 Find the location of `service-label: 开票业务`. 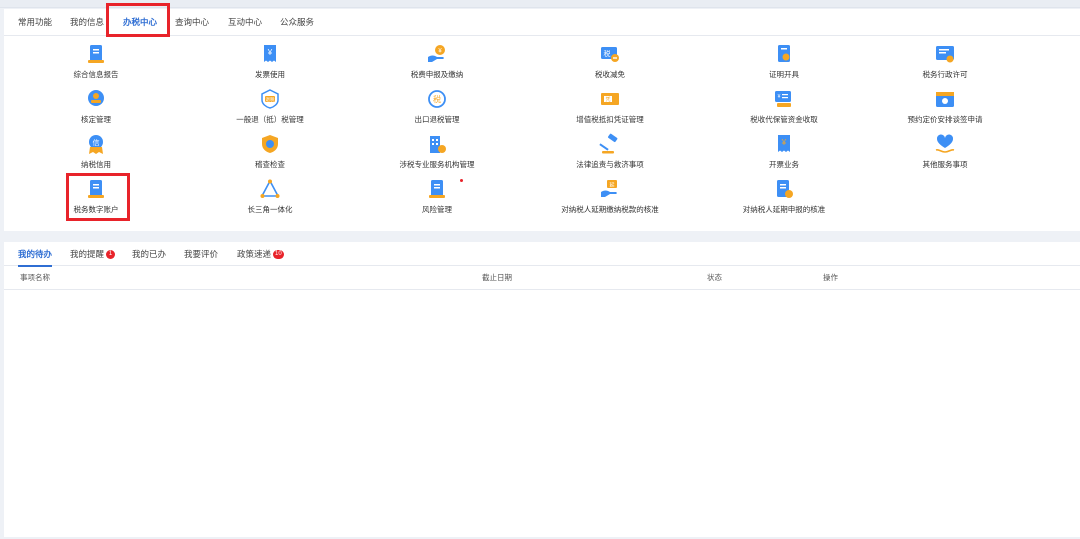

service-label: 开票业务 is located at coordinates (784, 164).